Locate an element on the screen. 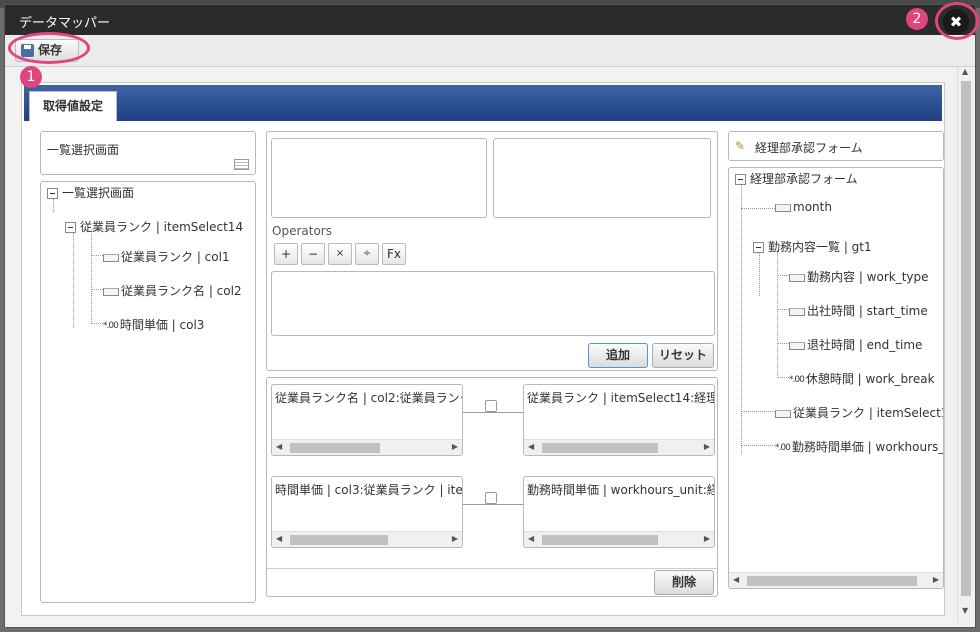 The height and width of the screenshot is (632, 980). target-item-box is located at coordinates (602, 178).